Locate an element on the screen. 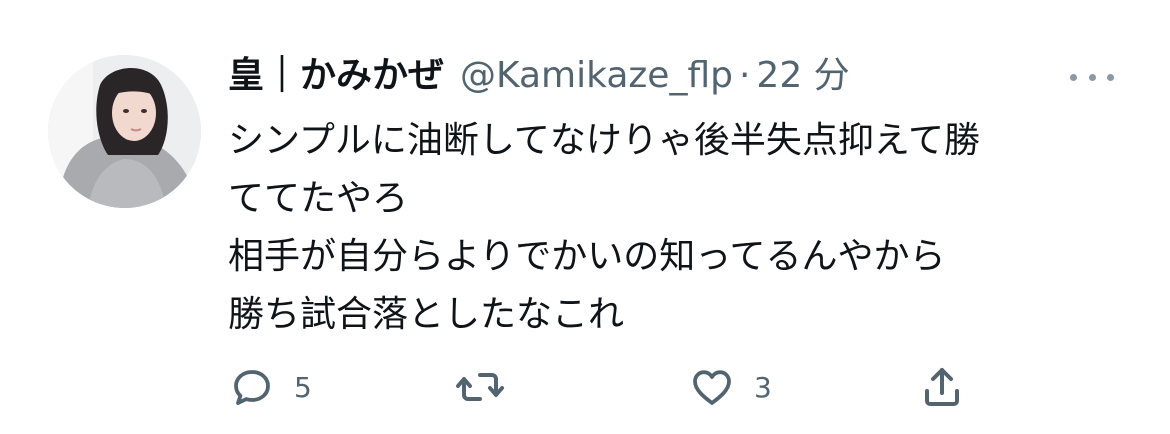 The width and height of the screenshot is (1170, 434). share-button is located at coordinates (942, 387).